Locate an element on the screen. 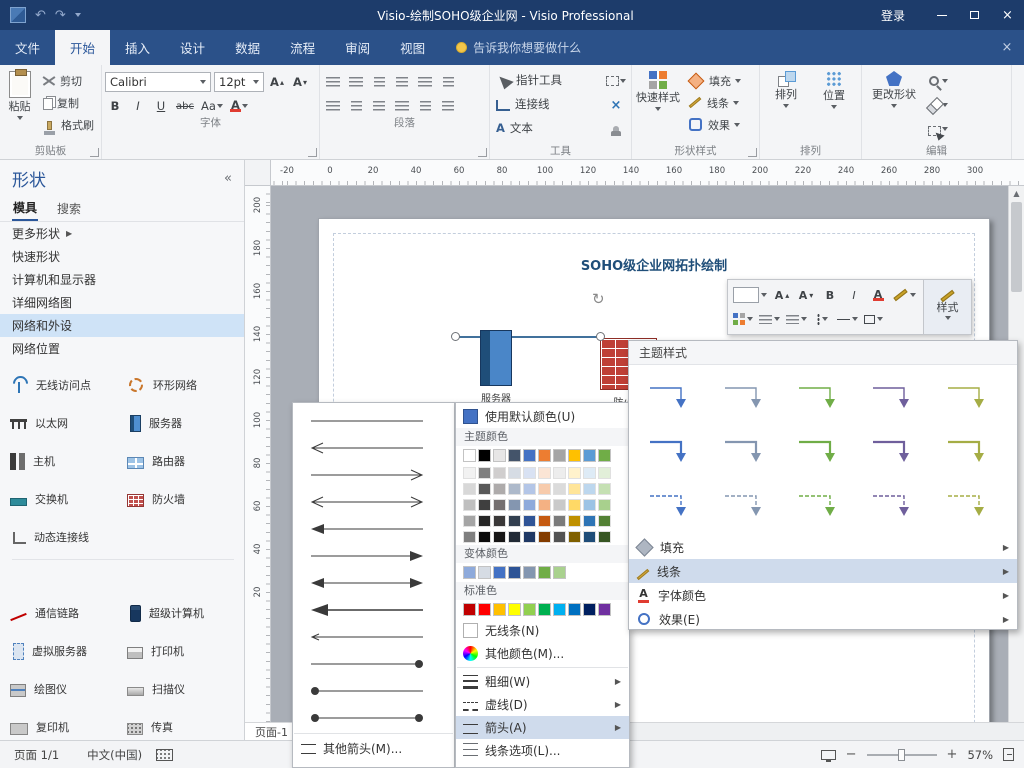  grow-font-button: A ▴ is located at coordinates (277, 82).